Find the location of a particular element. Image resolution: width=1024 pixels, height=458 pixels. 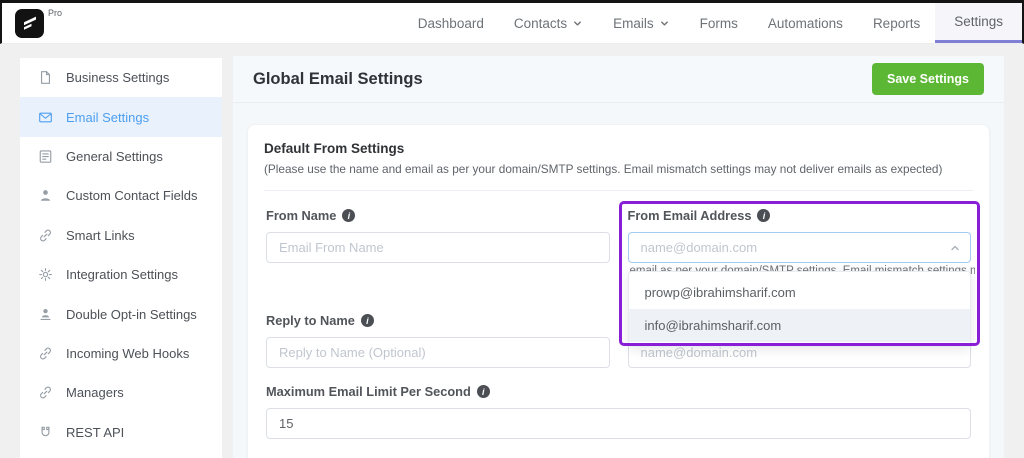

file-text-icon is located at coordinates (45, 156).